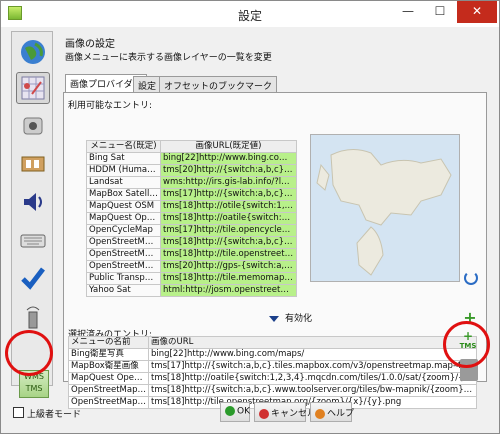  I want to click on selected-entry-url: bing[22]http://www.bing.com/maps/, so click(312, 354).